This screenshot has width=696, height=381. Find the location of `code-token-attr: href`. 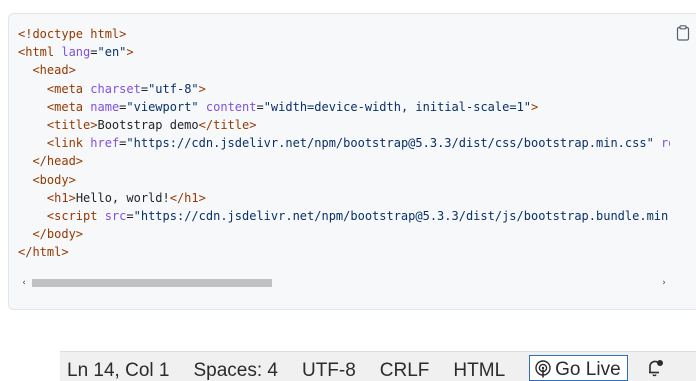

code-token-attr: href is located at coordinates (105, 143).